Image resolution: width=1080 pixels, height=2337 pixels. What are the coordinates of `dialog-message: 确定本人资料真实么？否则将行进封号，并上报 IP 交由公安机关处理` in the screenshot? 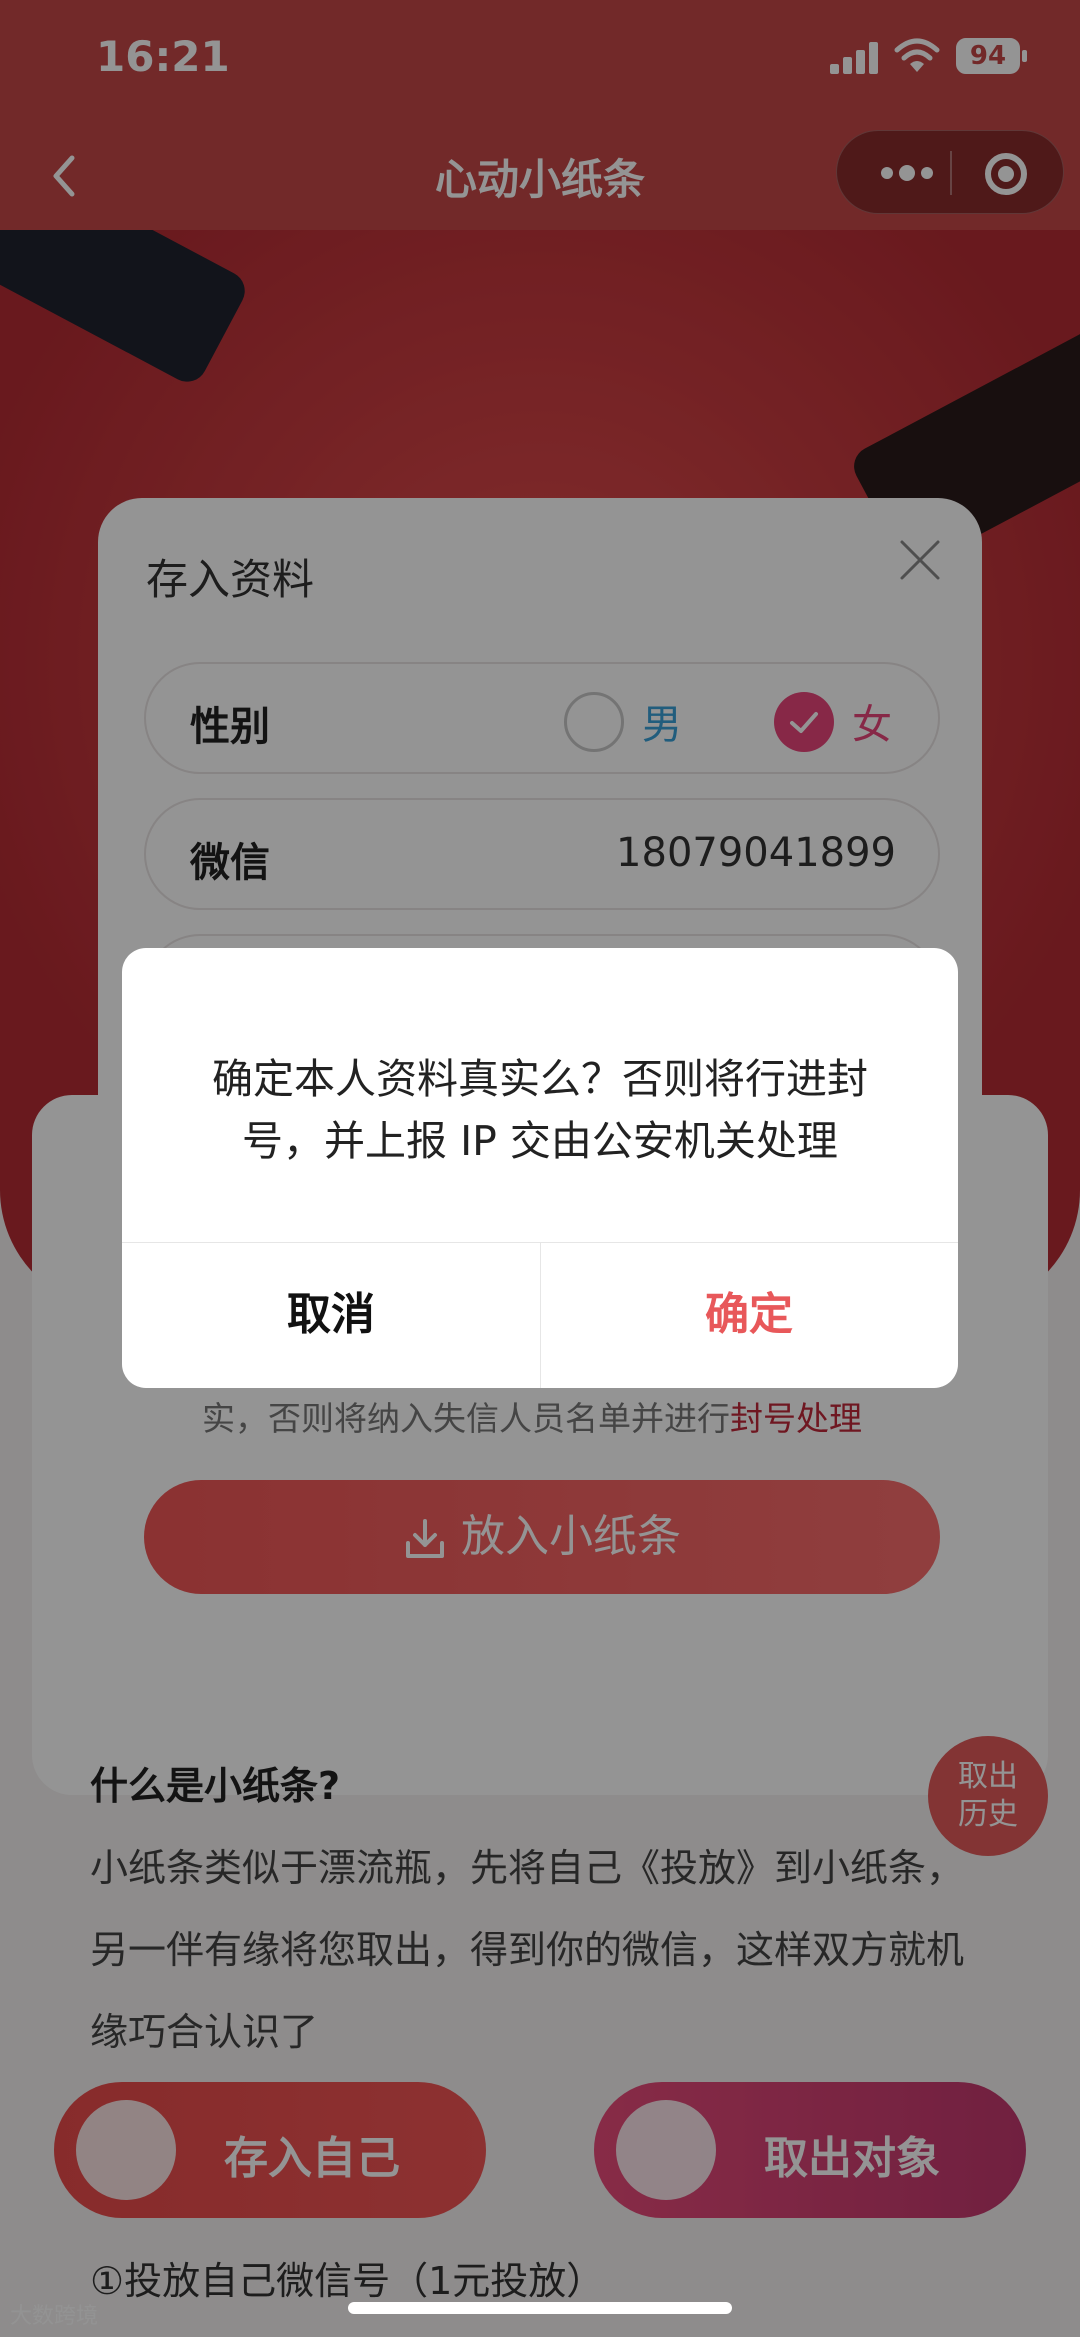 It's located at (540, 1110).